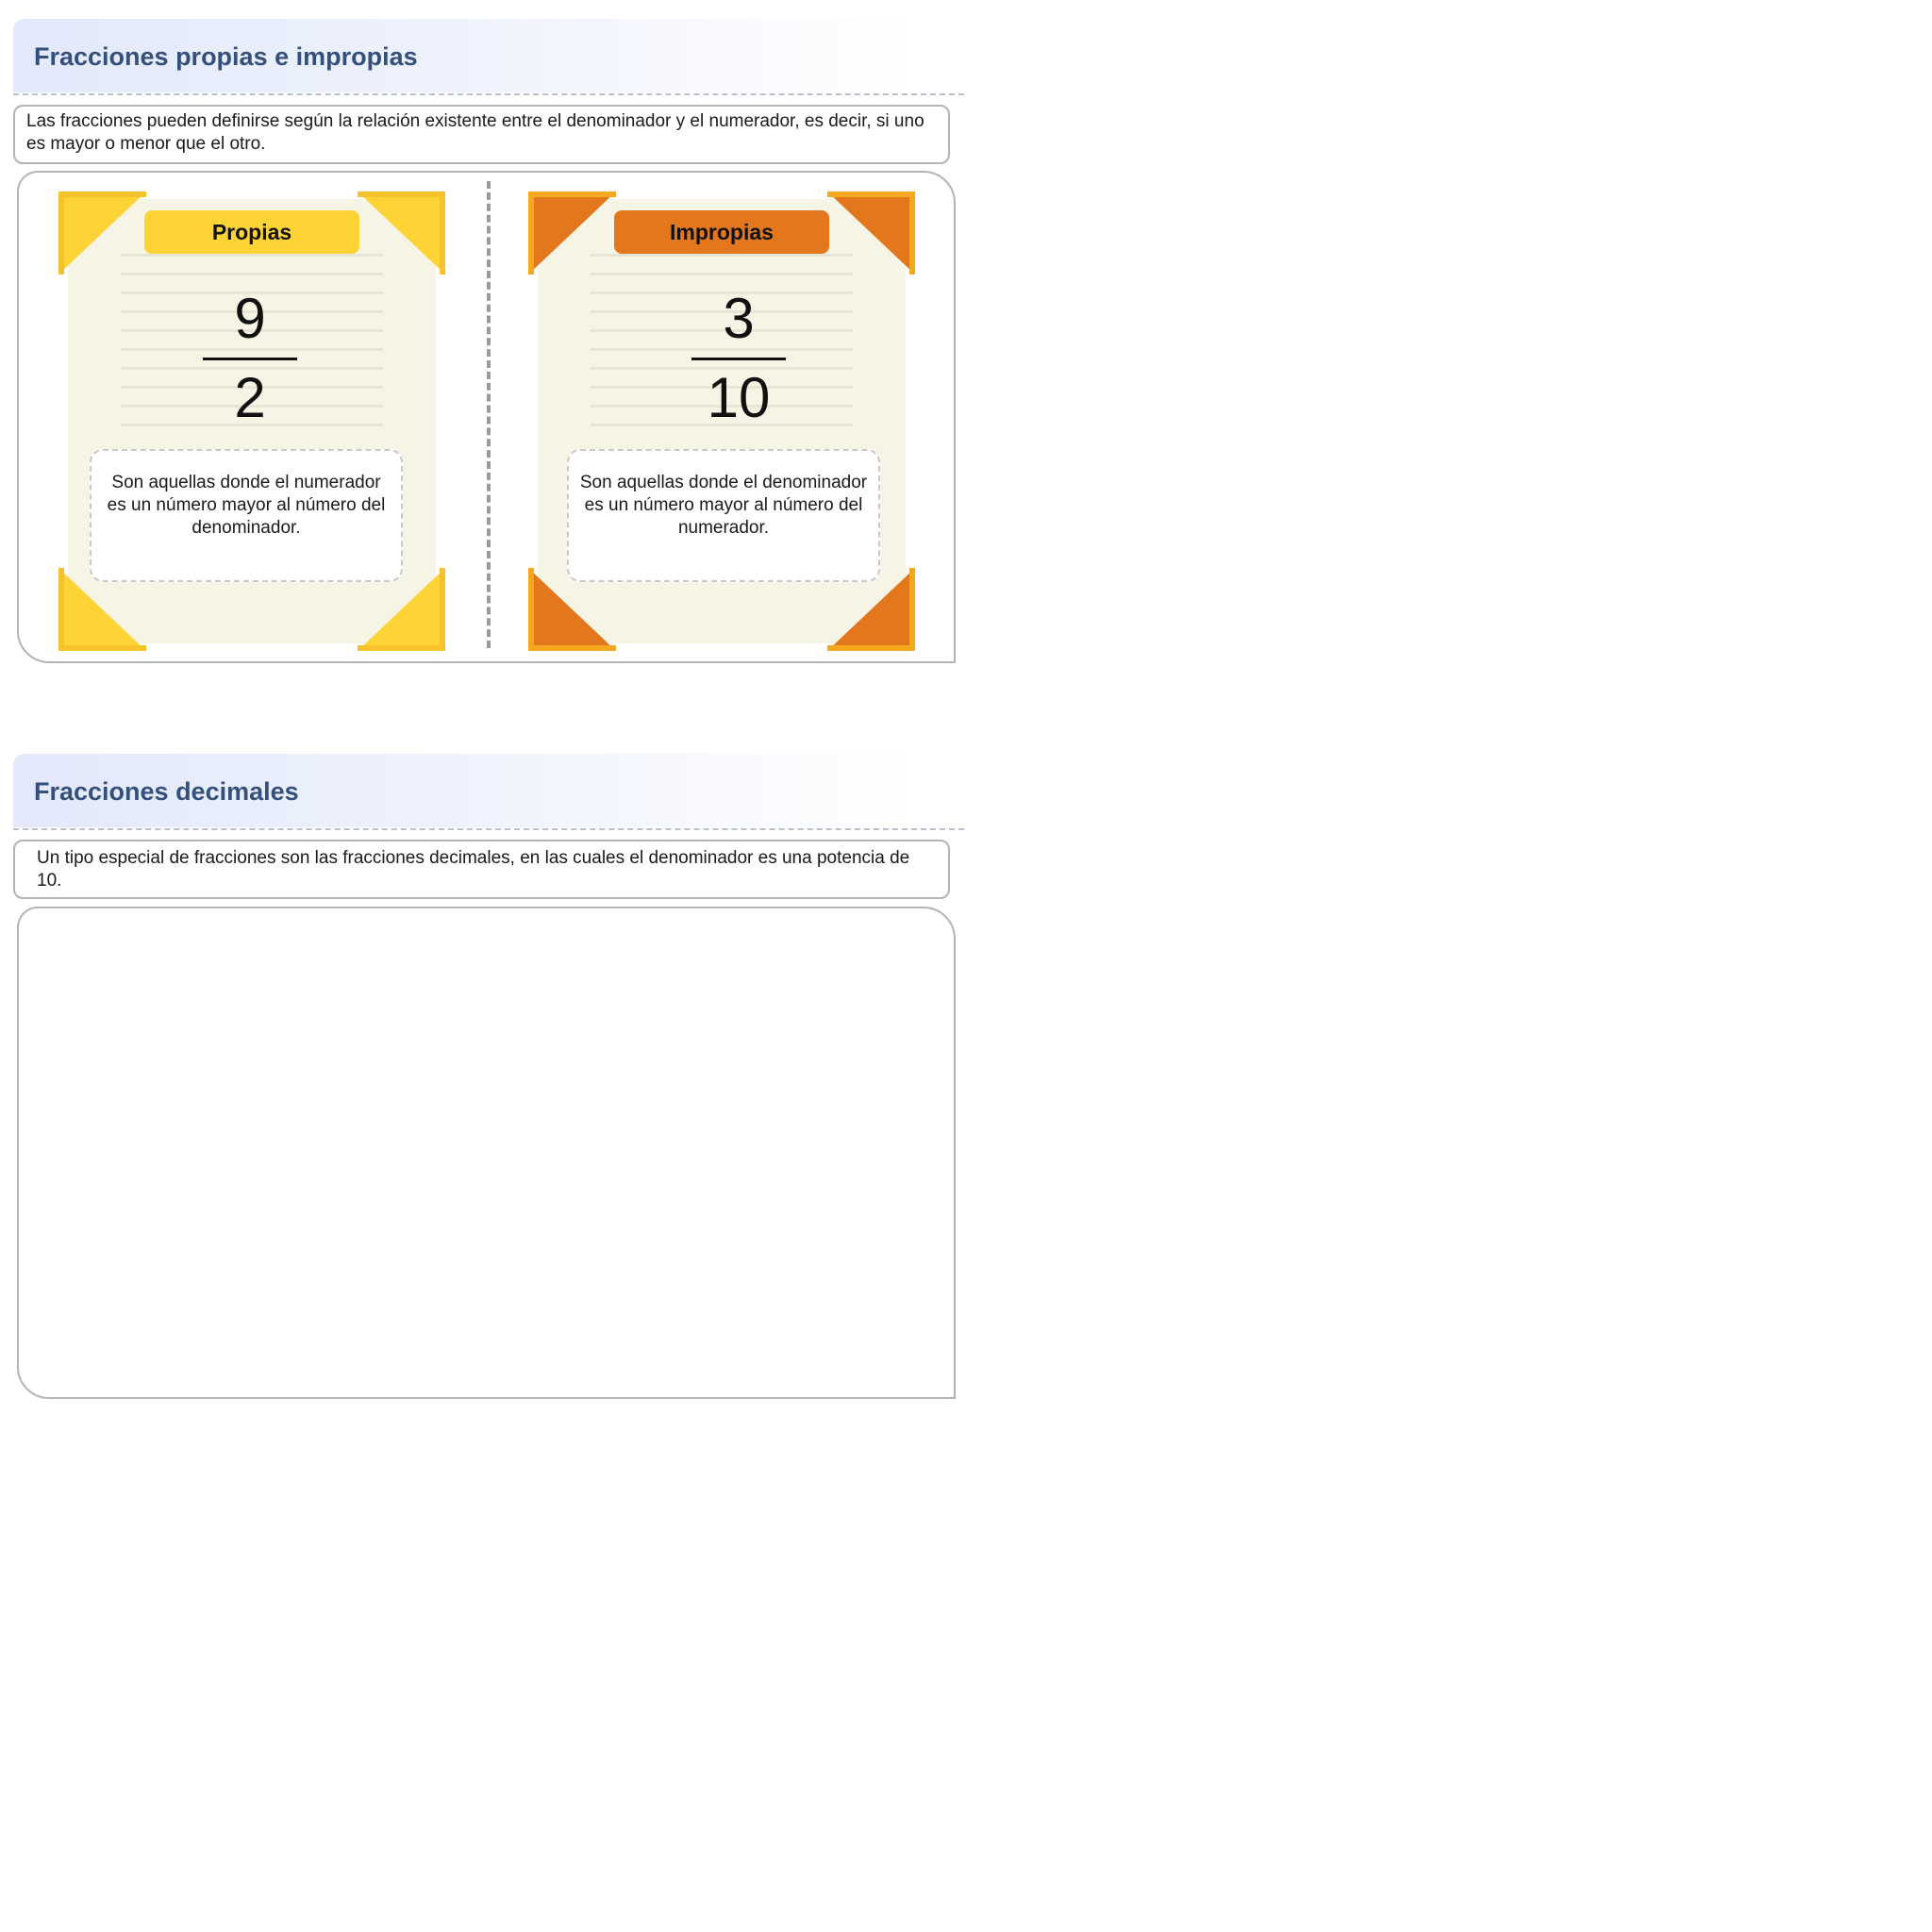 The width and height of the screenshot is (1932, 1932). I want to click on fraction-9-2: 9 2, so click(250, 355).